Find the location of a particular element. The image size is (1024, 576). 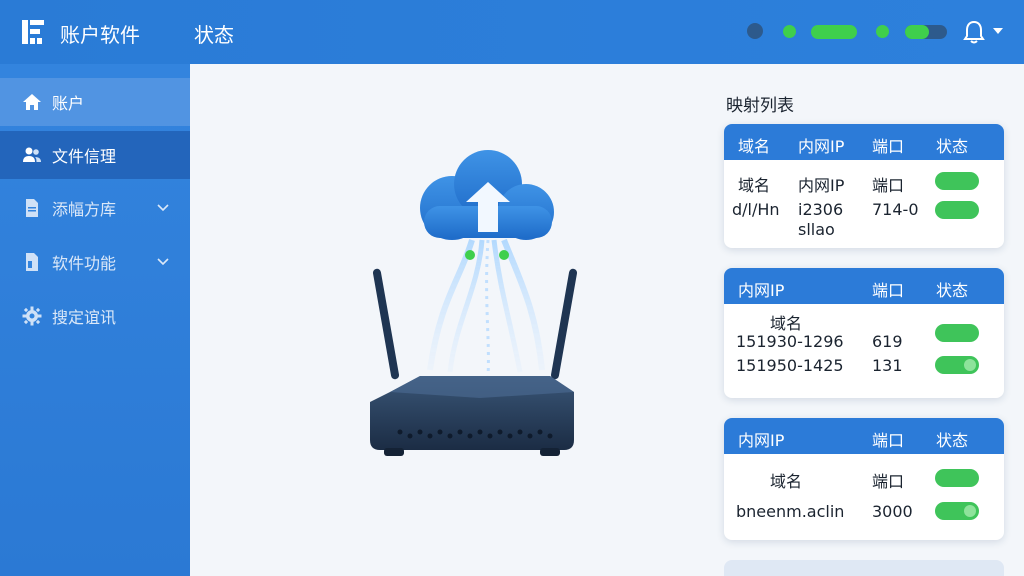

table-cell: 3000 is located at coordinates (892, 511).